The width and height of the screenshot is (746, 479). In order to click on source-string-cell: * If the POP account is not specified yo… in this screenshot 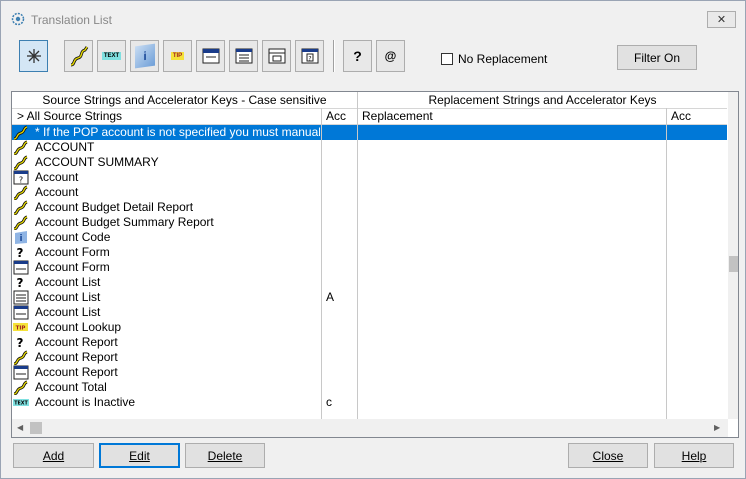, I will do `click(177, 132)`.